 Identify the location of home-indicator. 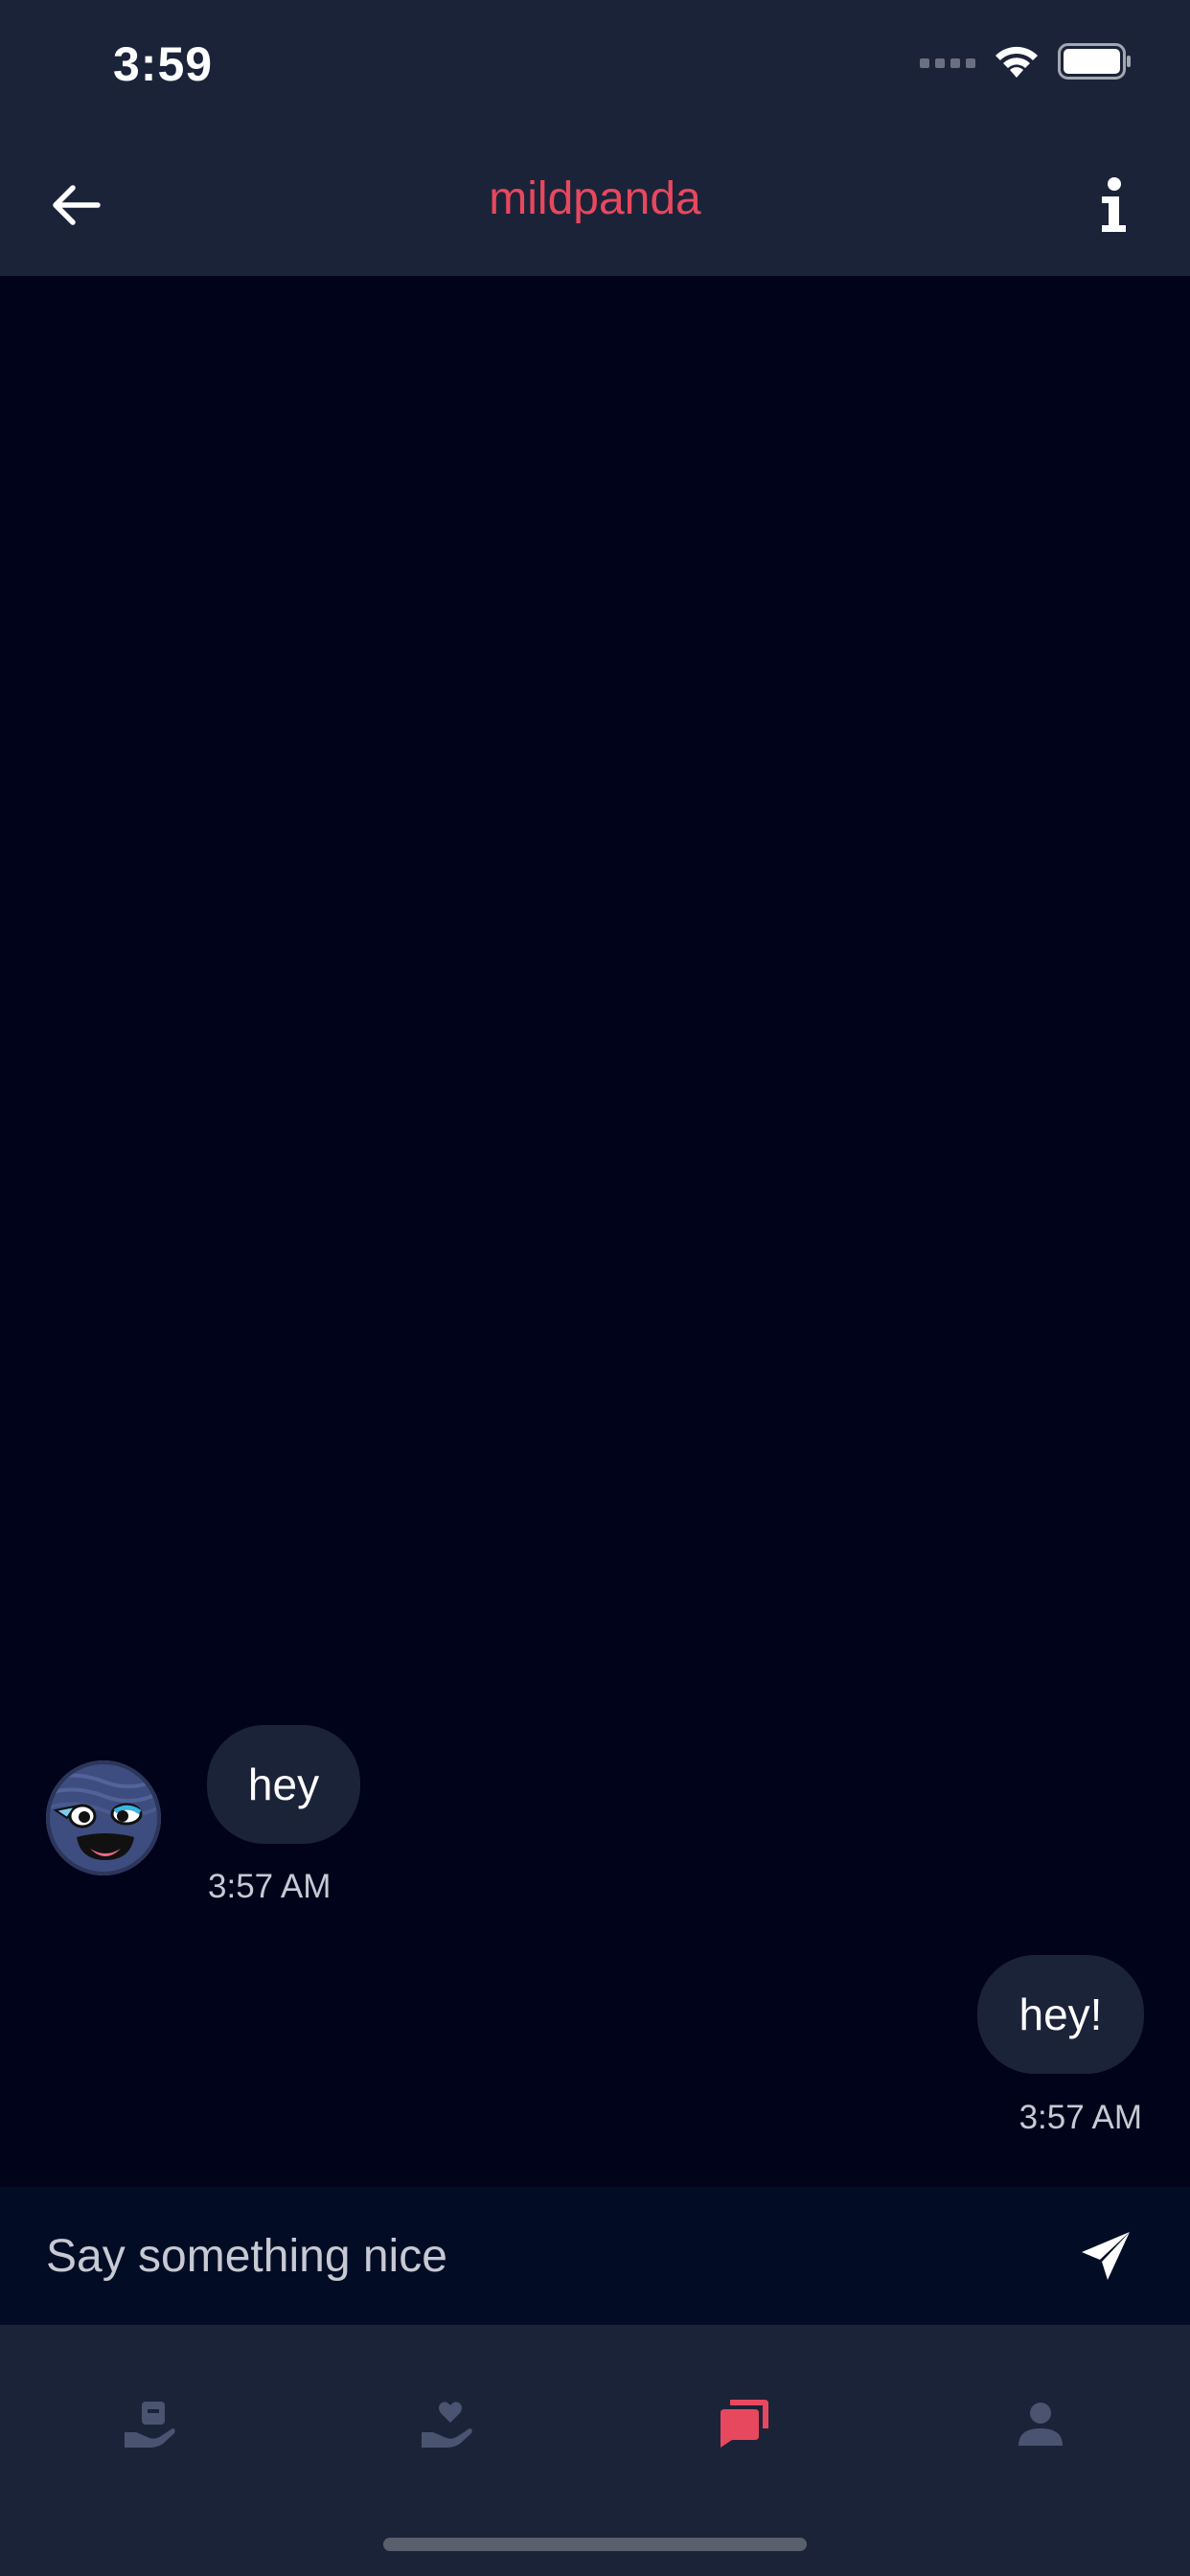
(595, 2544).